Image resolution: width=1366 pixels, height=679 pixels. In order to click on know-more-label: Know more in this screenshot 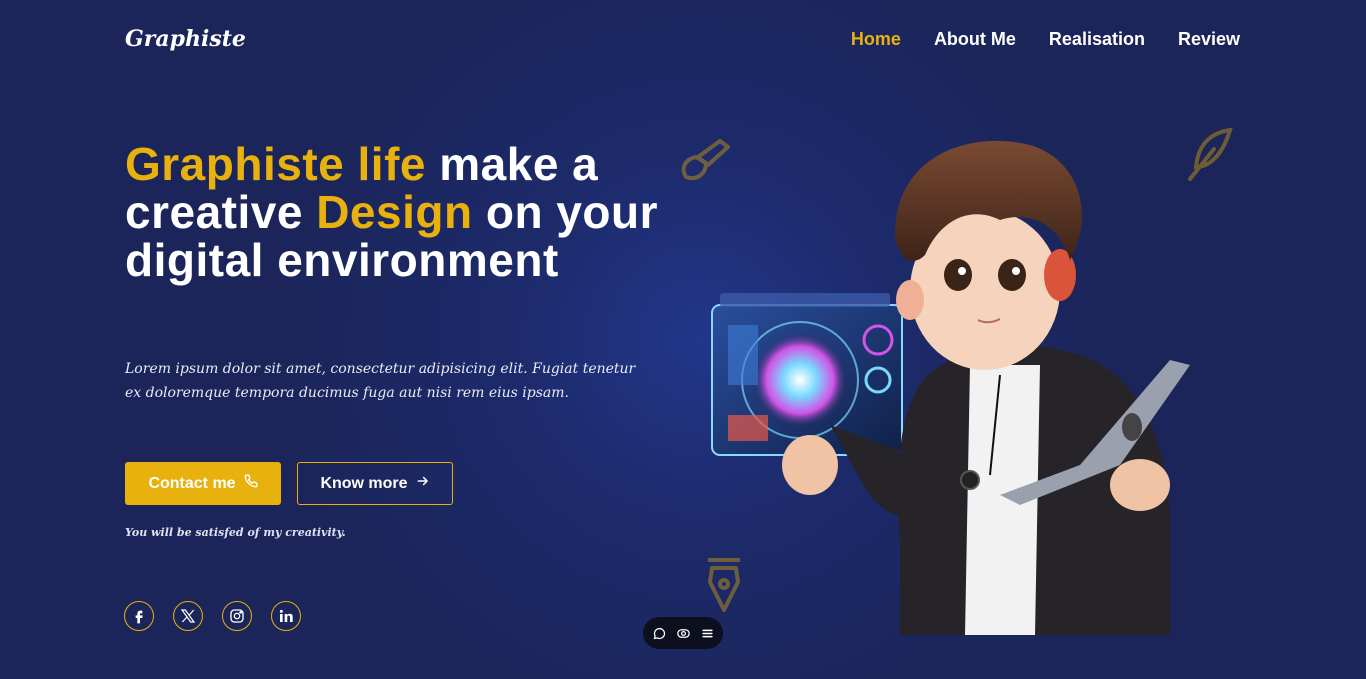, I will do `click(364, 483)`.